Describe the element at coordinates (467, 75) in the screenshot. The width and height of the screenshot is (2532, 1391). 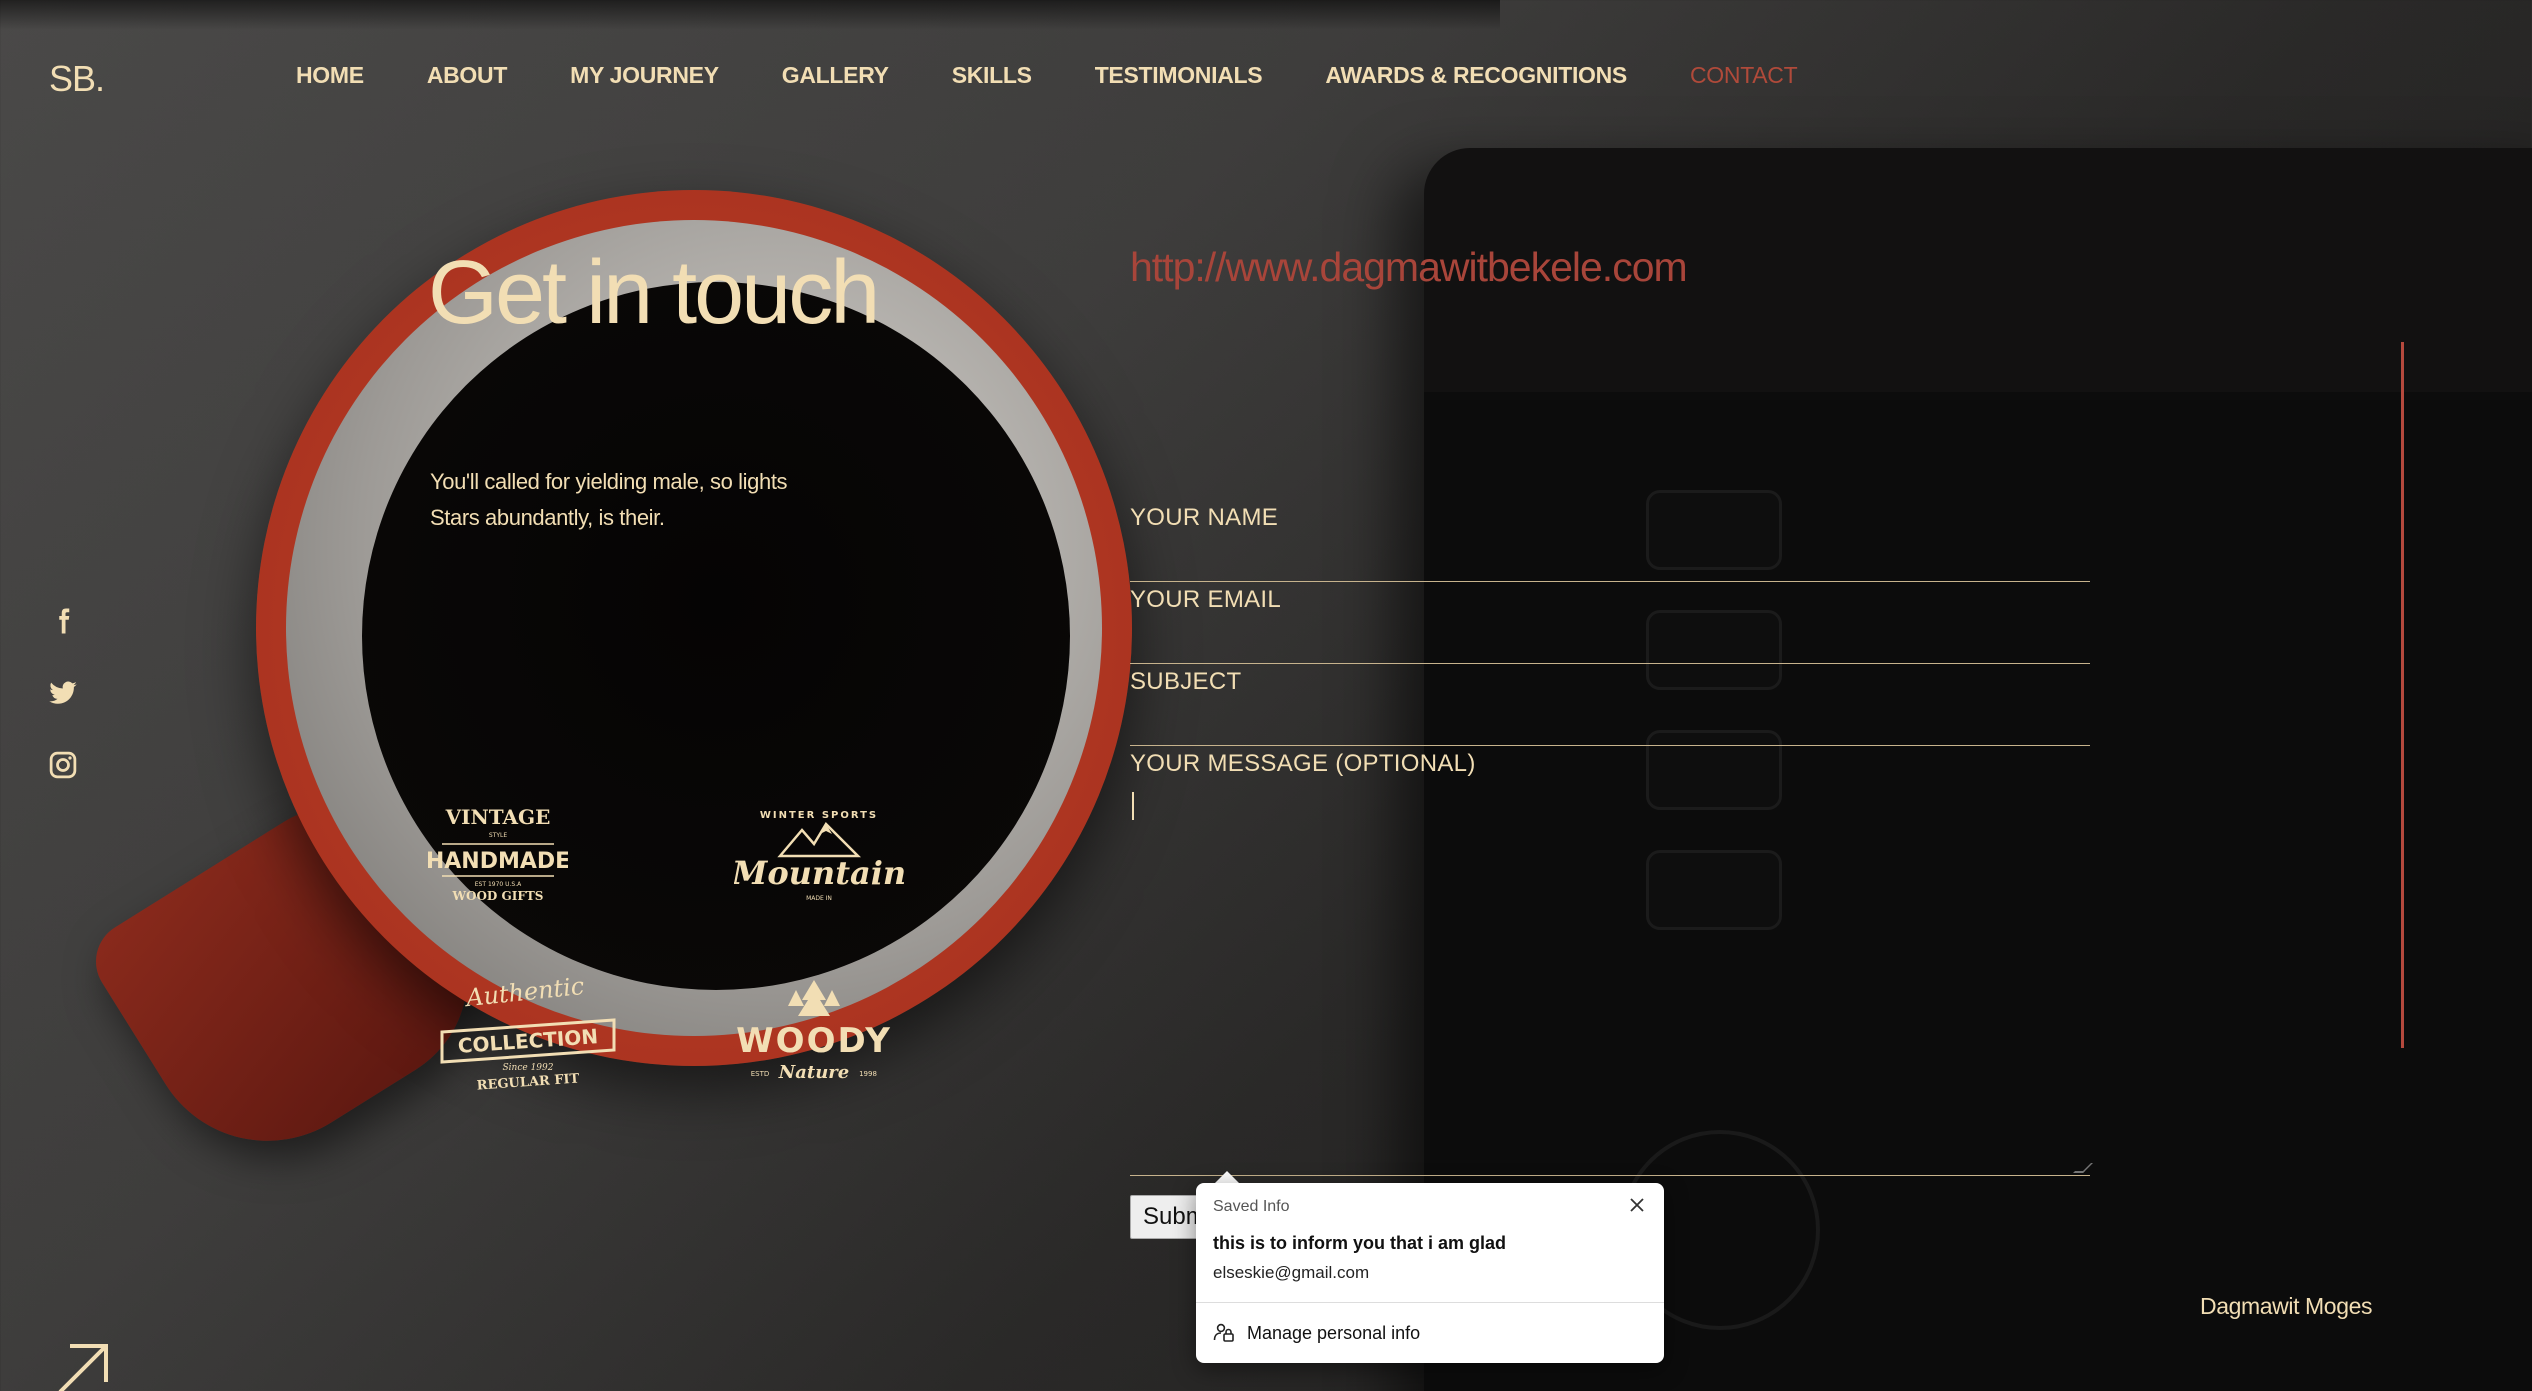
I see `nav-item-about: ABOUT` at that location.